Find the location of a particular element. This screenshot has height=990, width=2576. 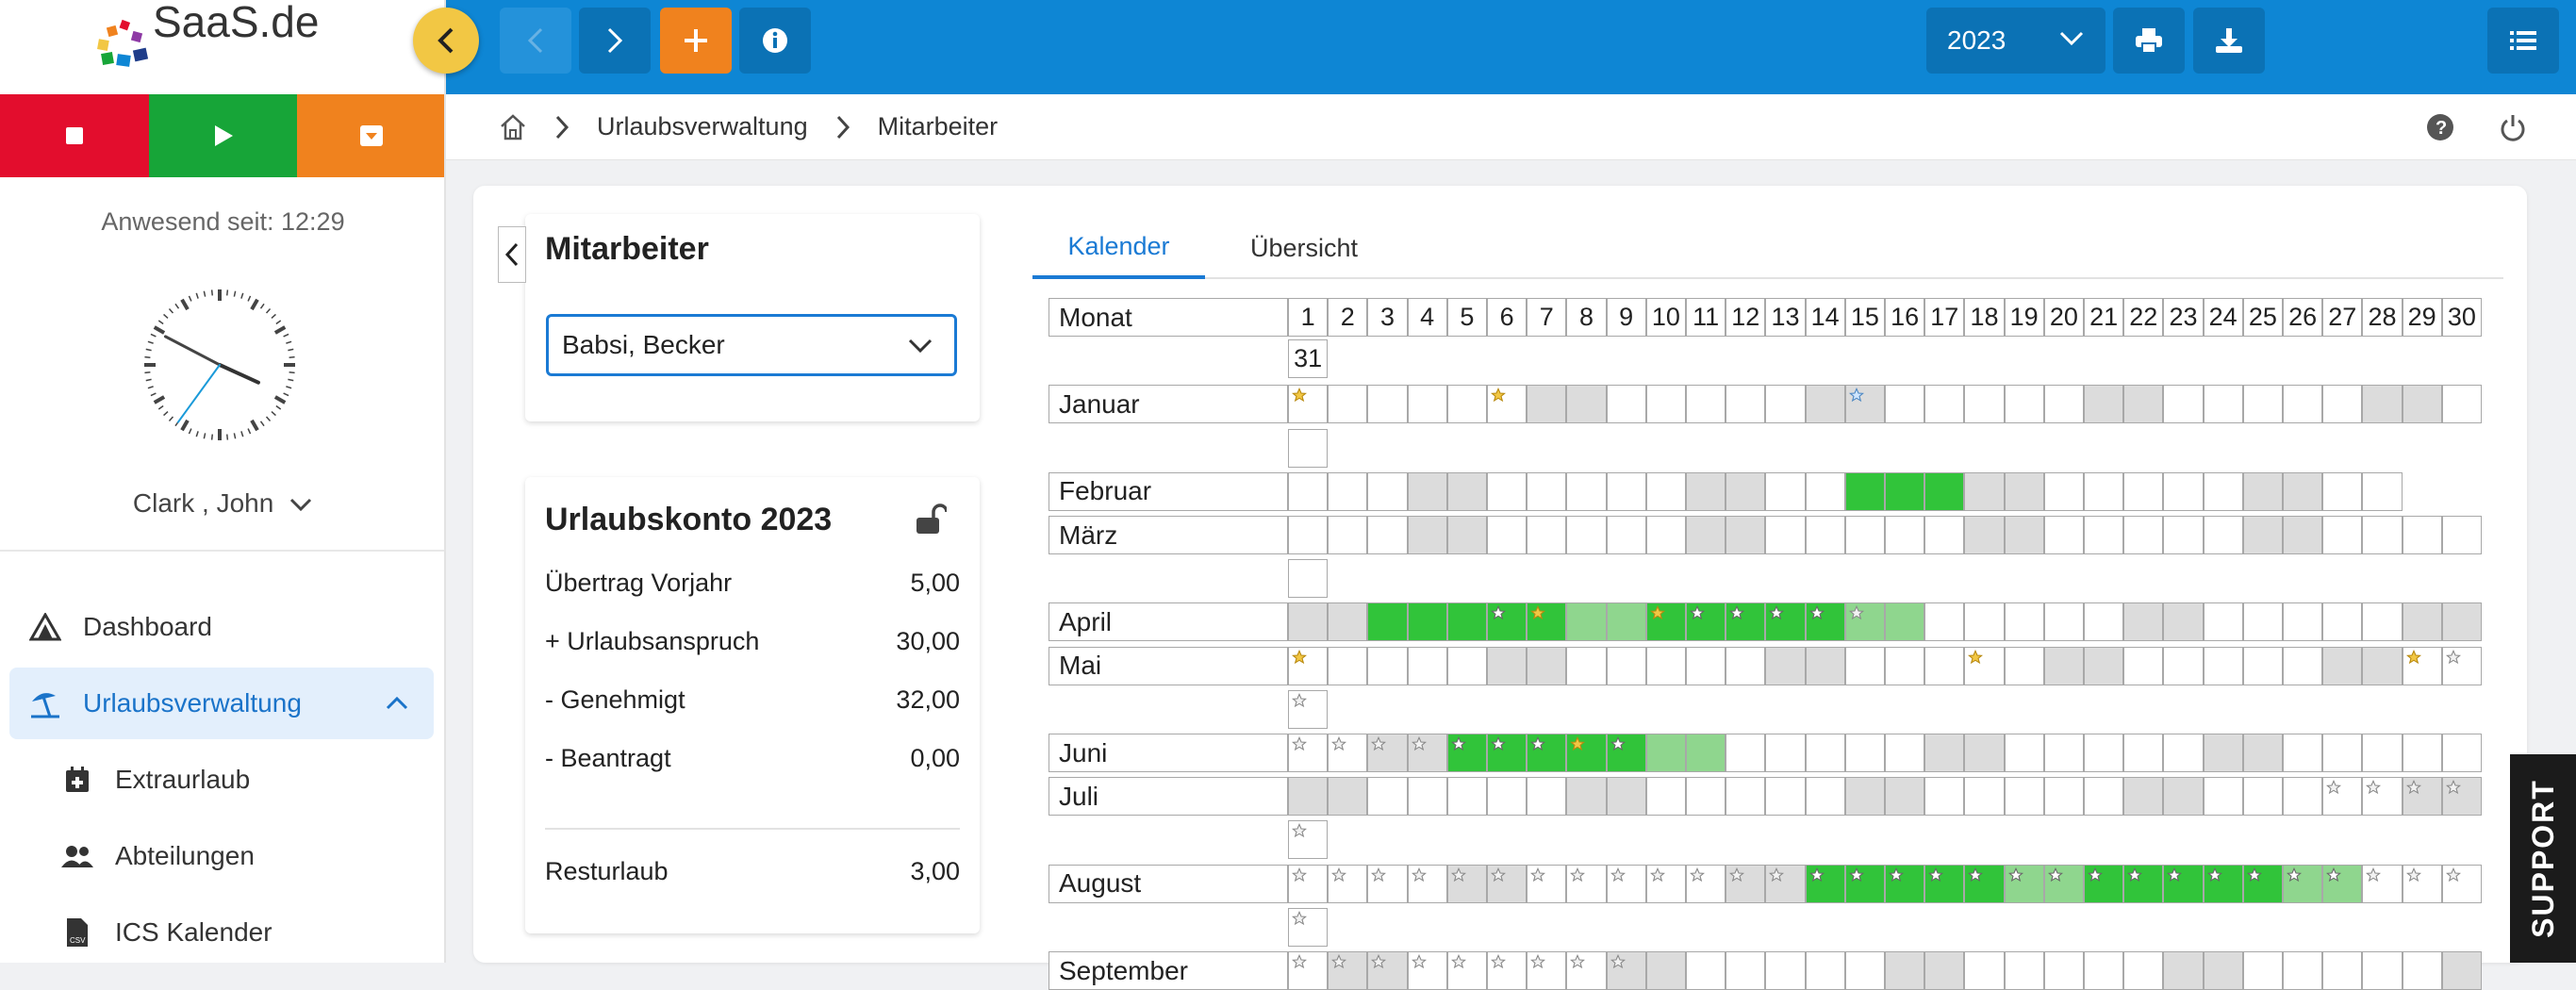

sidebar-toggle-button is located at coordinates (446, 41).